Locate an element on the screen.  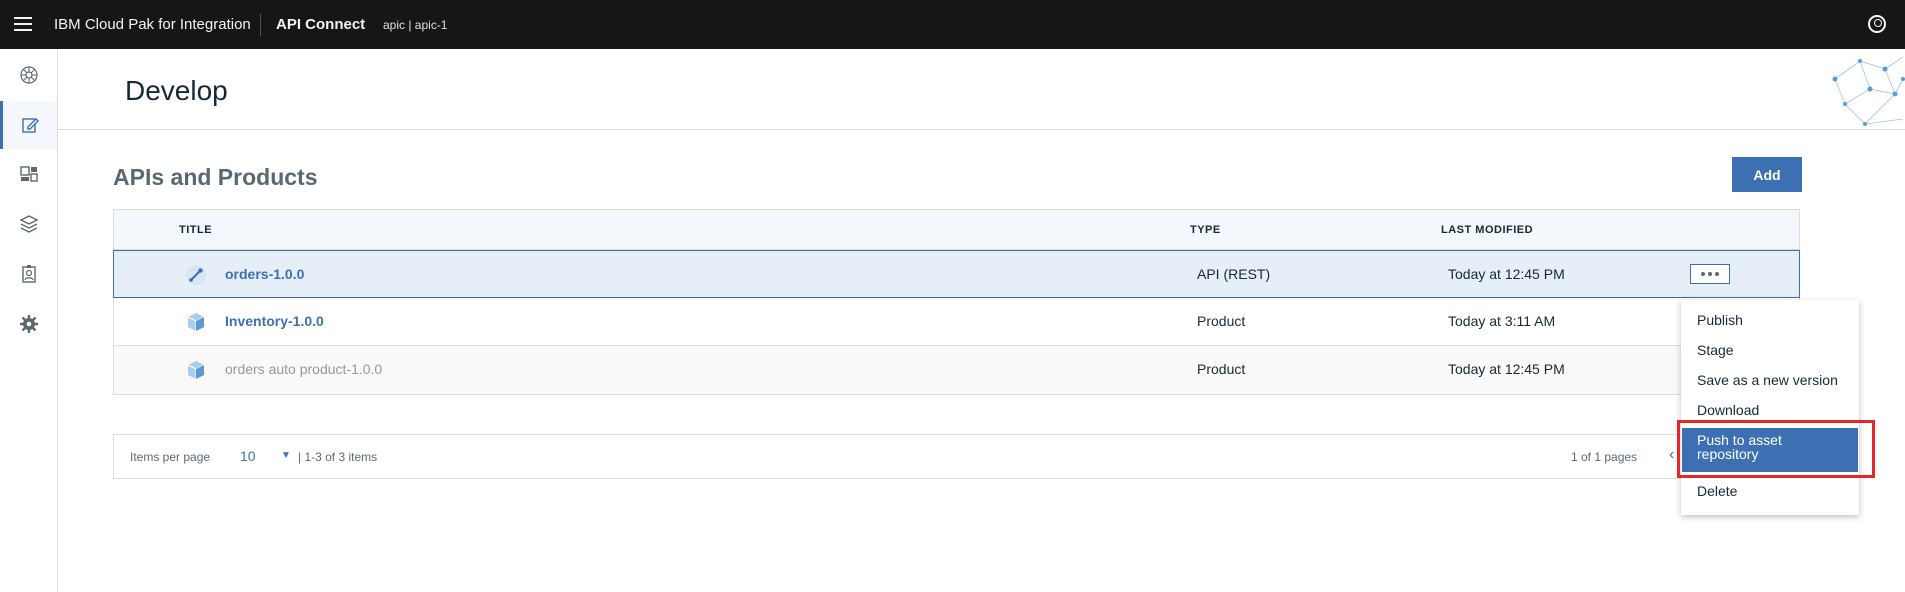
page-count: 1 of 1 pages is located at coordinates (1604, 457).